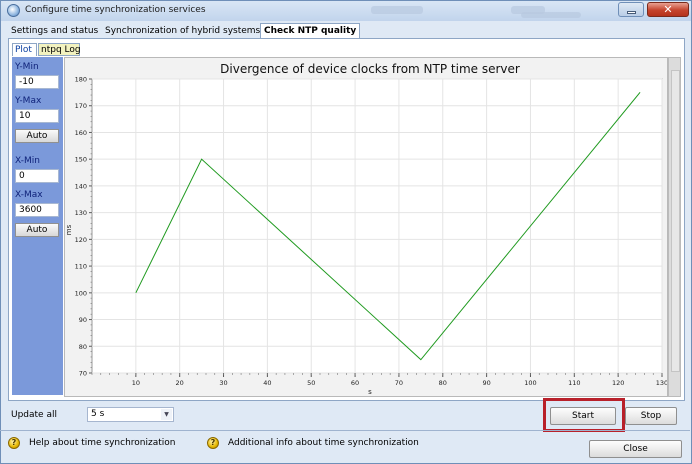 This screenshot has height=464, width=692. What do you see at coordinates (102, 443) in the screenshot?
I see `help-link: Help about time synchronization` at bounding box center [102, 443].